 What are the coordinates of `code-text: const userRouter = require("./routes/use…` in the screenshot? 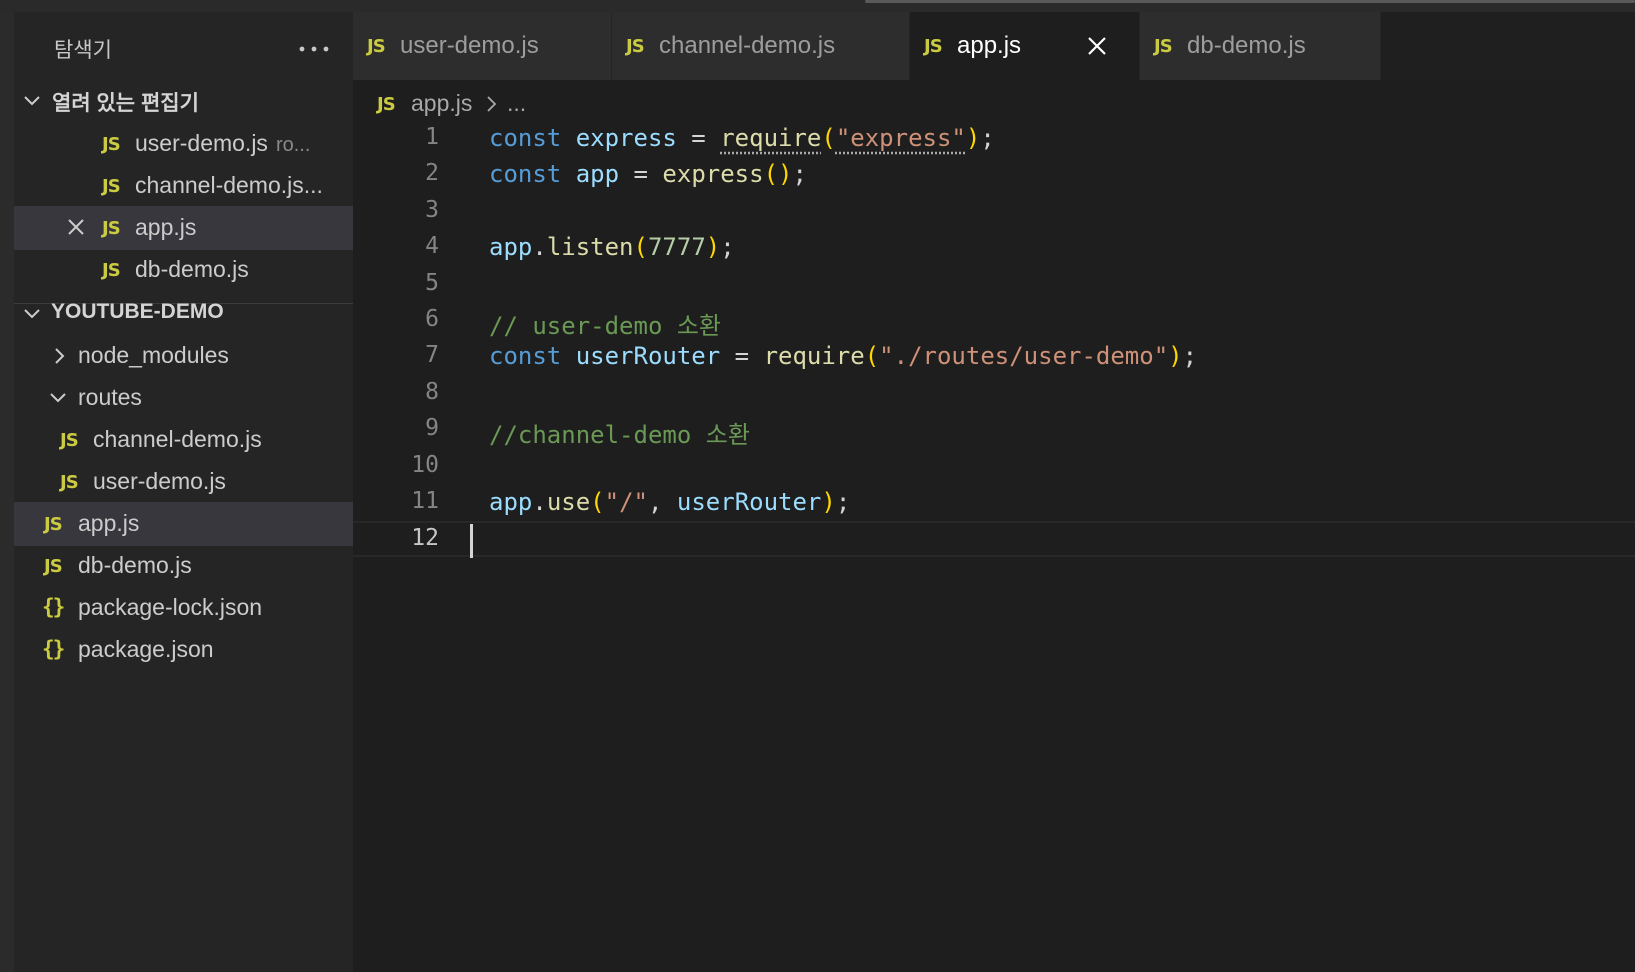 It's located at (843, 356).